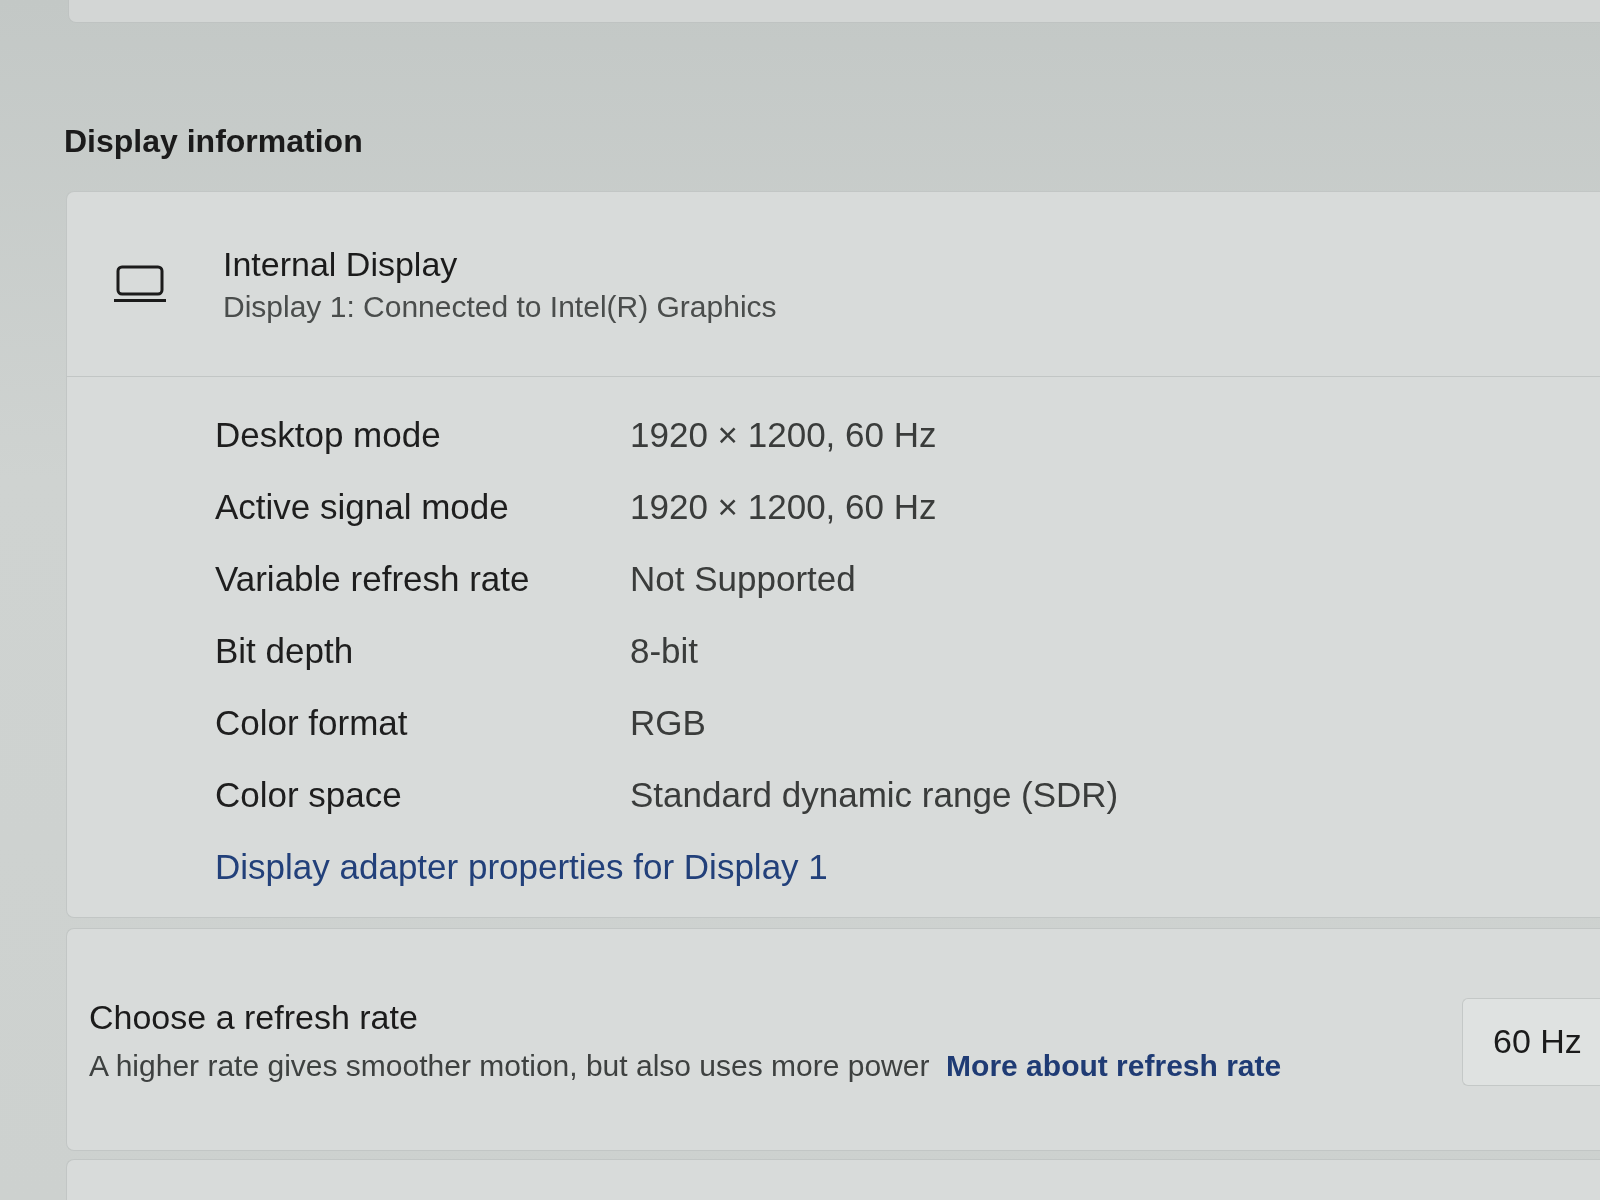 This screenshot has width=1600, height=1200. I want to click on display-description: Display 1: Connected to Intel(R) Graphics, so click(500, 307).